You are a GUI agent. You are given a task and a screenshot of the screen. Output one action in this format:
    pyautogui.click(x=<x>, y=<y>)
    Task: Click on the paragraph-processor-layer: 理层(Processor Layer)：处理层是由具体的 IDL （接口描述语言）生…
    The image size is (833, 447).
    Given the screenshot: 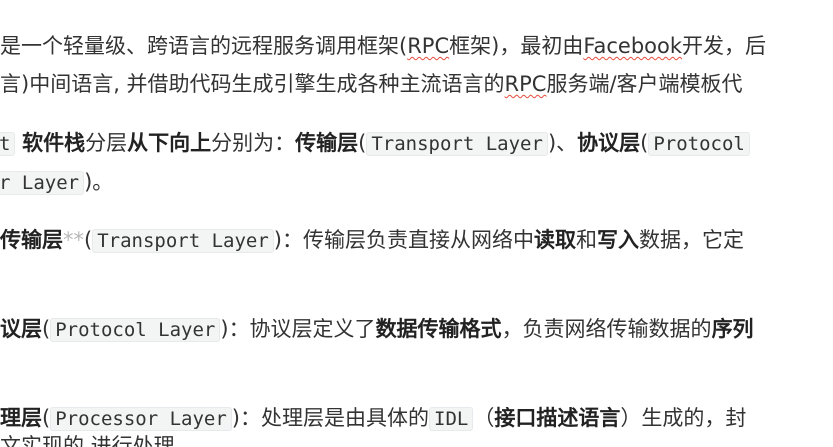 What is the action you would take?
    pyautogui.click(x=373, y=418)
    